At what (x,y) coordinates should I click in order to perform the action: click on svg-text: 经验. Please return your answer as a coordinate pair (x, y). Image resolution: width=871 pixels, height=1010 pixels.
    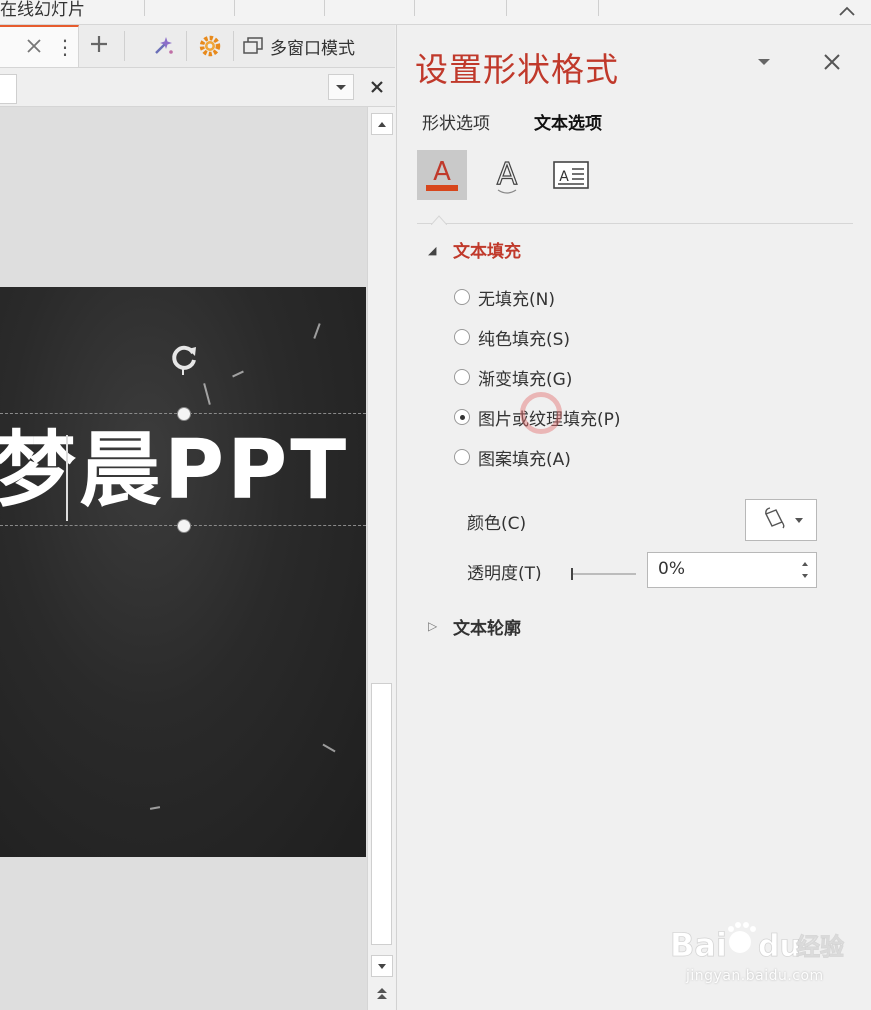
    Looking at the image, I should click on (820, 947).